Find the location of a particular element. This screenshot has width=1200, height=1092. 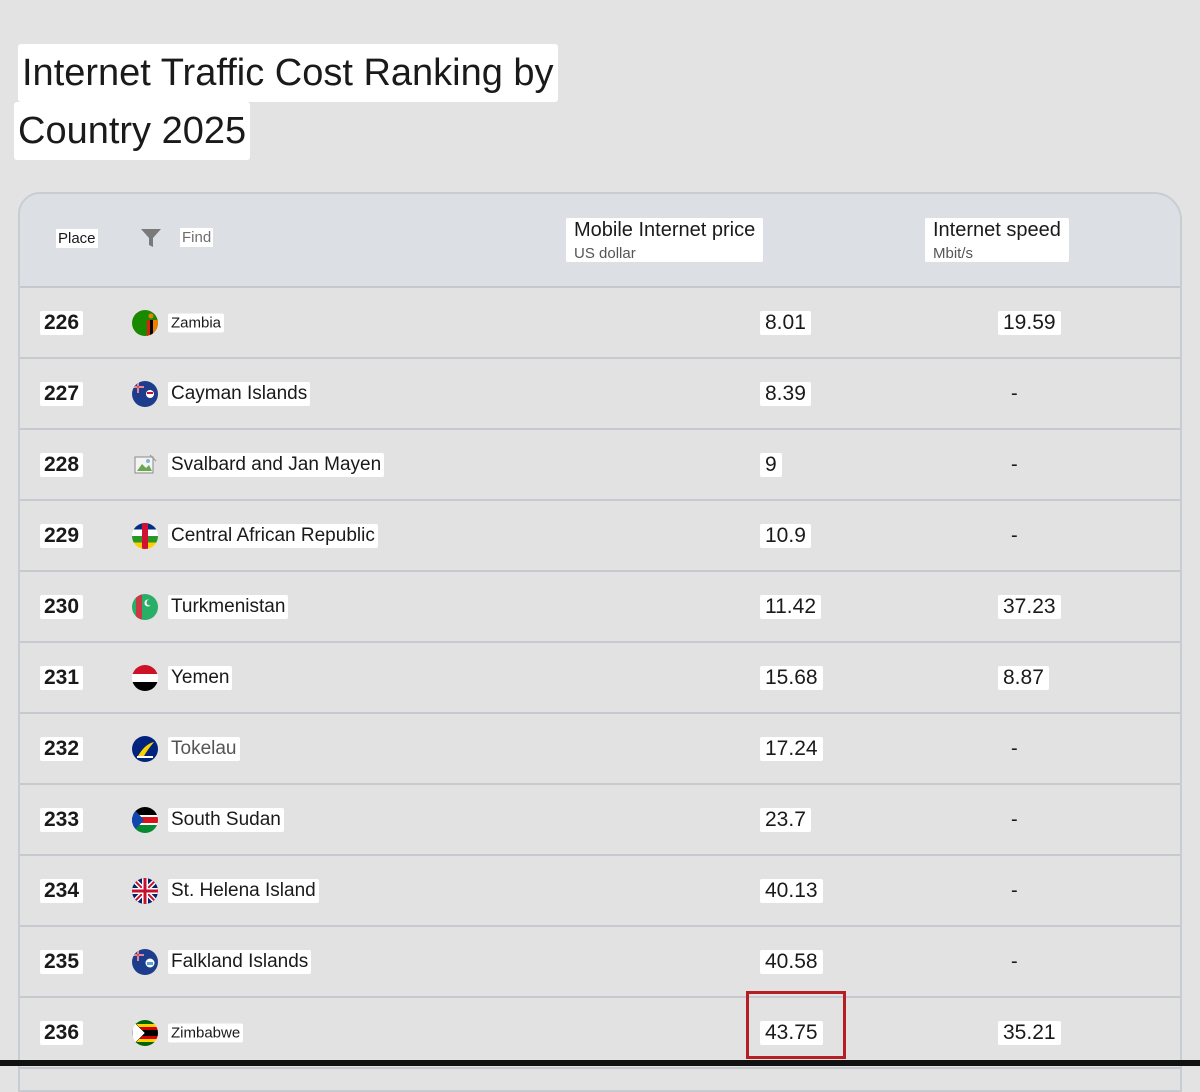

place-number: 230 is located at coordinates (62, 606).